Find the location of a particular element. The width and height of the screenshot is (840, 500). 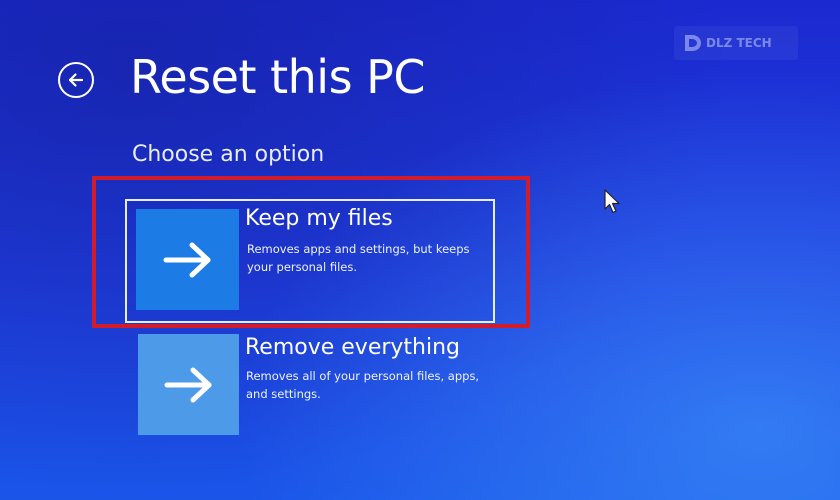

page-subtitle: Choose an option is located at coordinates (228, 154).